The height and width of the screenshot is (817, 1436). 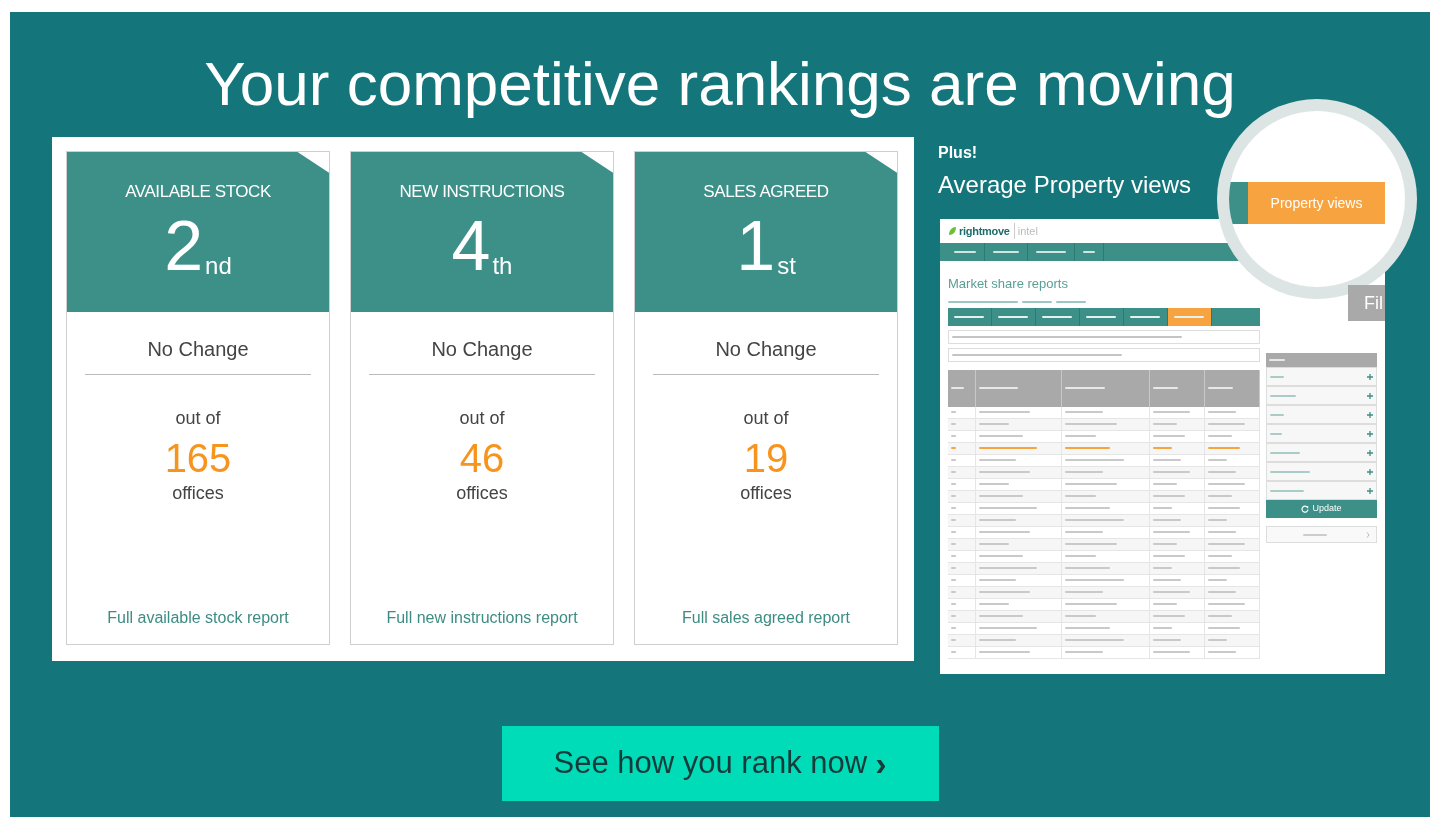 I want to click on update-button: Update, so click(x=1321, y=509).